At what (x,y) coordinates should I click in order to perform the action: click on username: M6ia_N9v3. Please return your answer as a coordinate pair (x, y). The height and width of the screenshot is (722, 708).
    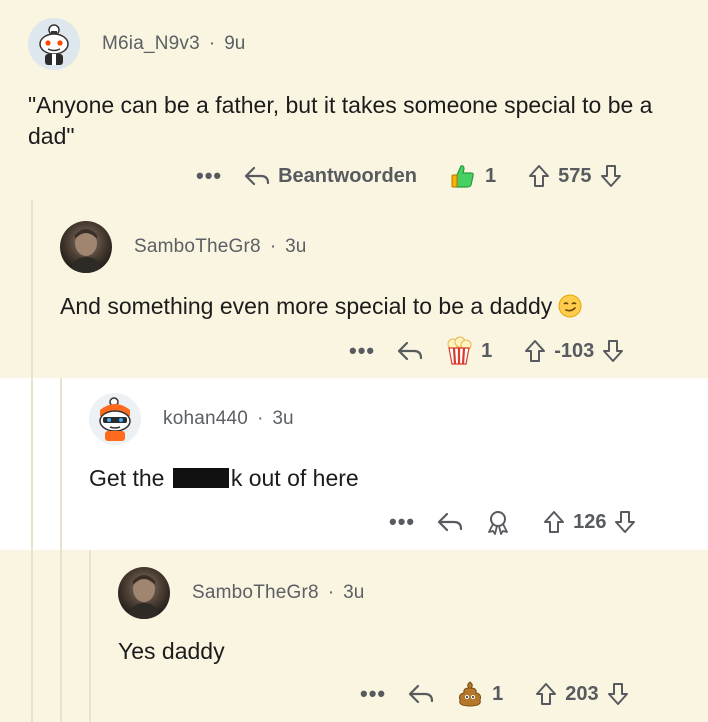
    Looking at the image, I should click on (151, 44).